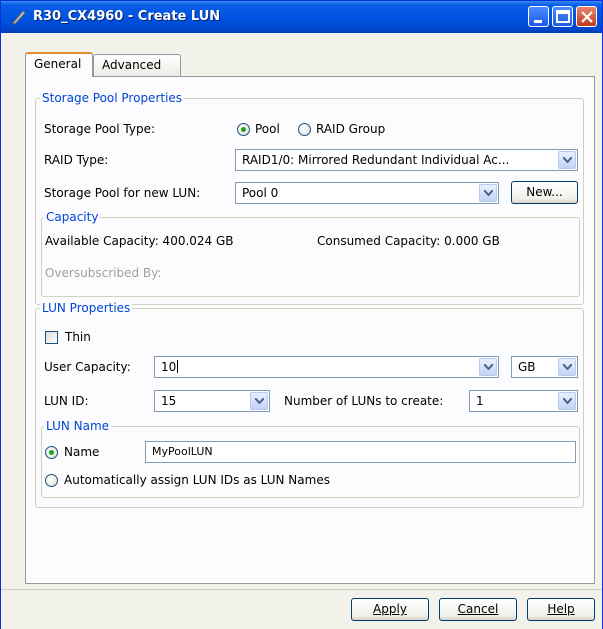 The width and height of the screenshot is (603, 629). I want to click on storage-pool-for-new-lun-label: Storage Pool for new LUN:, so click(122, 193).